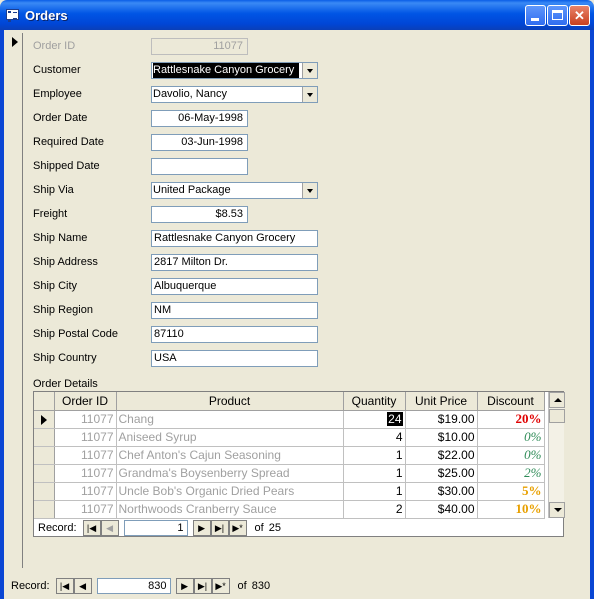  I want to click on subform-record-number-input: 1, so click(155, 528).